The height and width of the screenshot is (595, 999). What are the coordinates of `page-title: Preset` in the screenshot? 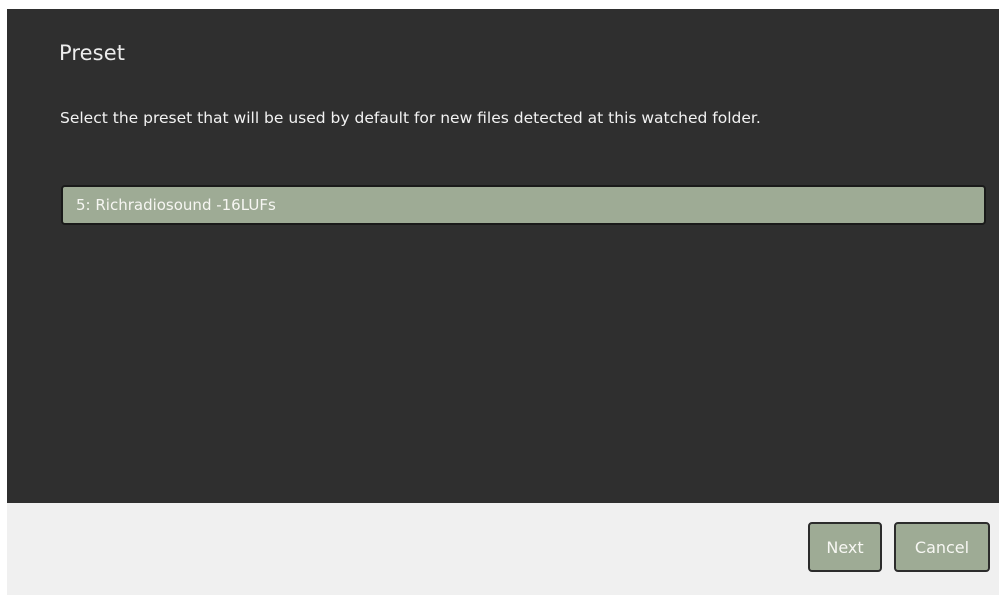 It's located at (92, 53).